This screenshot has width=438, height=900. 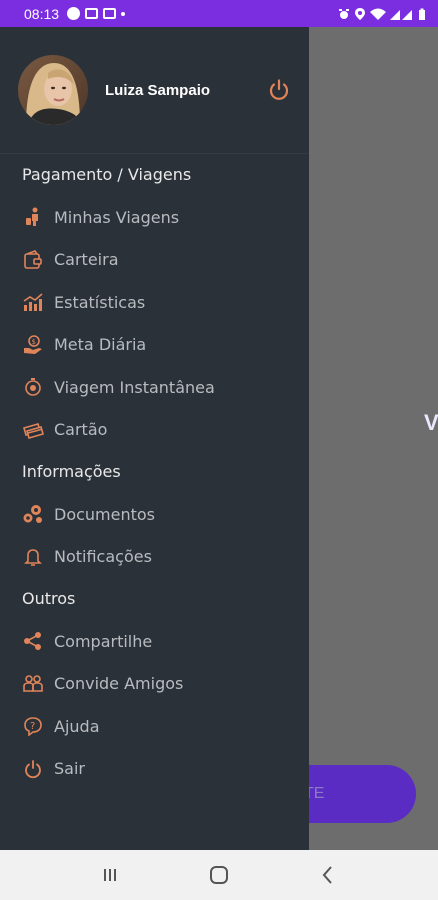 What do you see at coordinates (134, 387) in the screenshot?
I see `menu-item-label: Viagem Instantânea` at bounding box center [134, 387].